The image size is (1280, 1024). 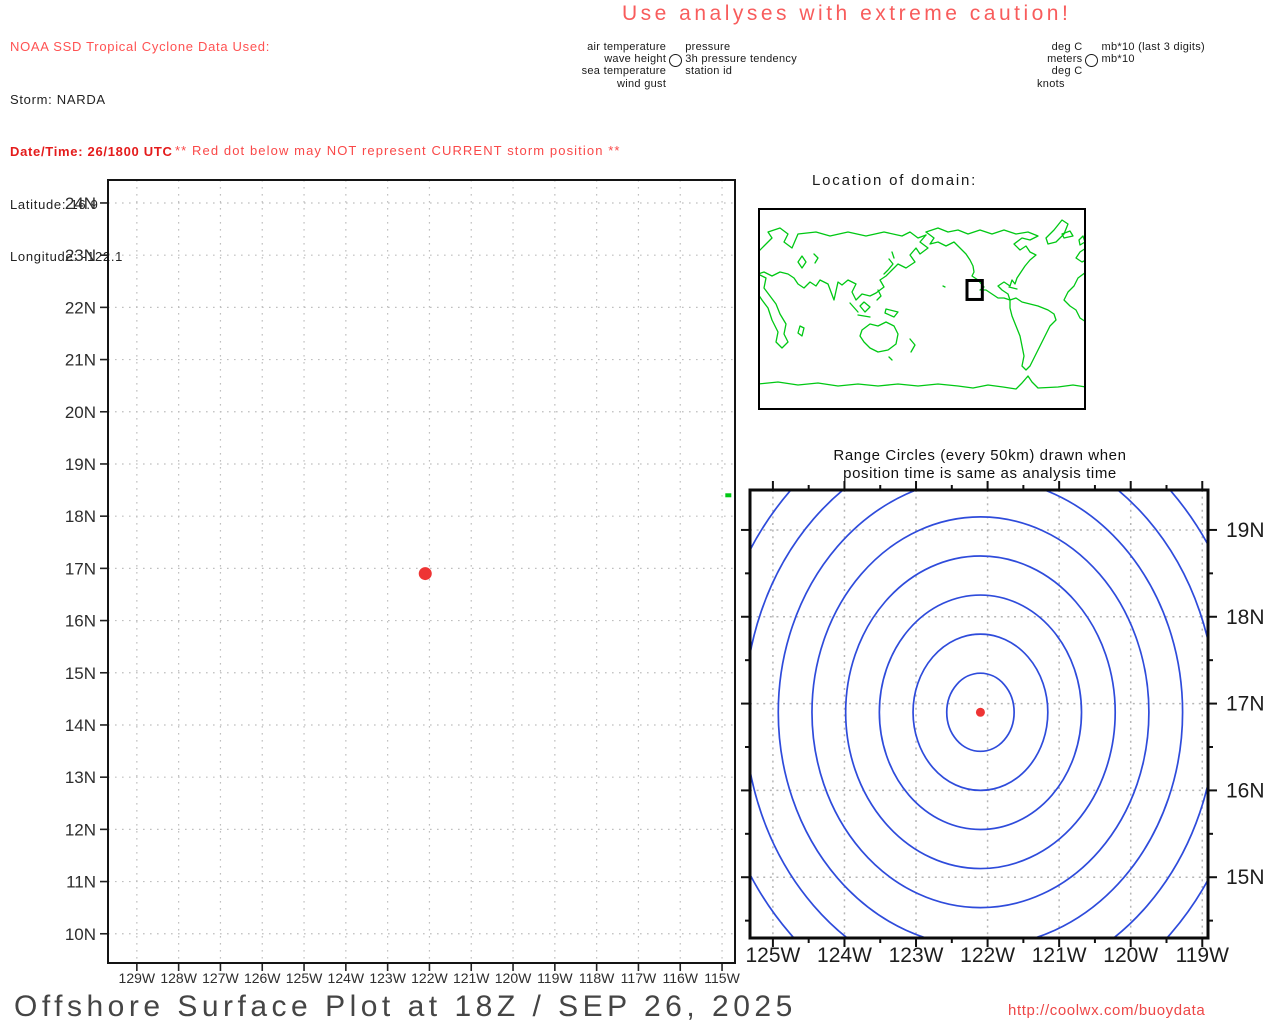 I want to click on site-url-link: http://coolwx.com/buoydata, so click(x=1106, y=1010).